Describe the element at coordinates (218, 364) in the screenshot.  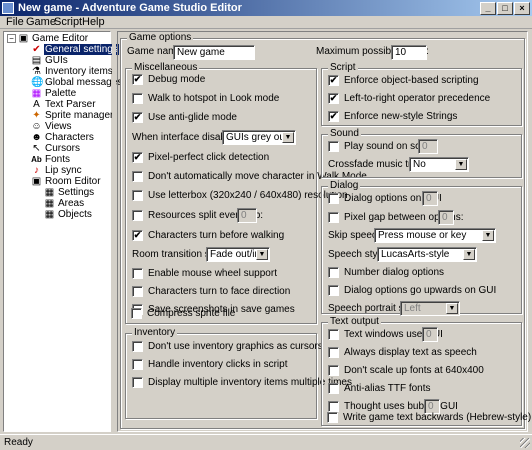
I see `checkbox-label: Handle inventory clicks in script` at that location.